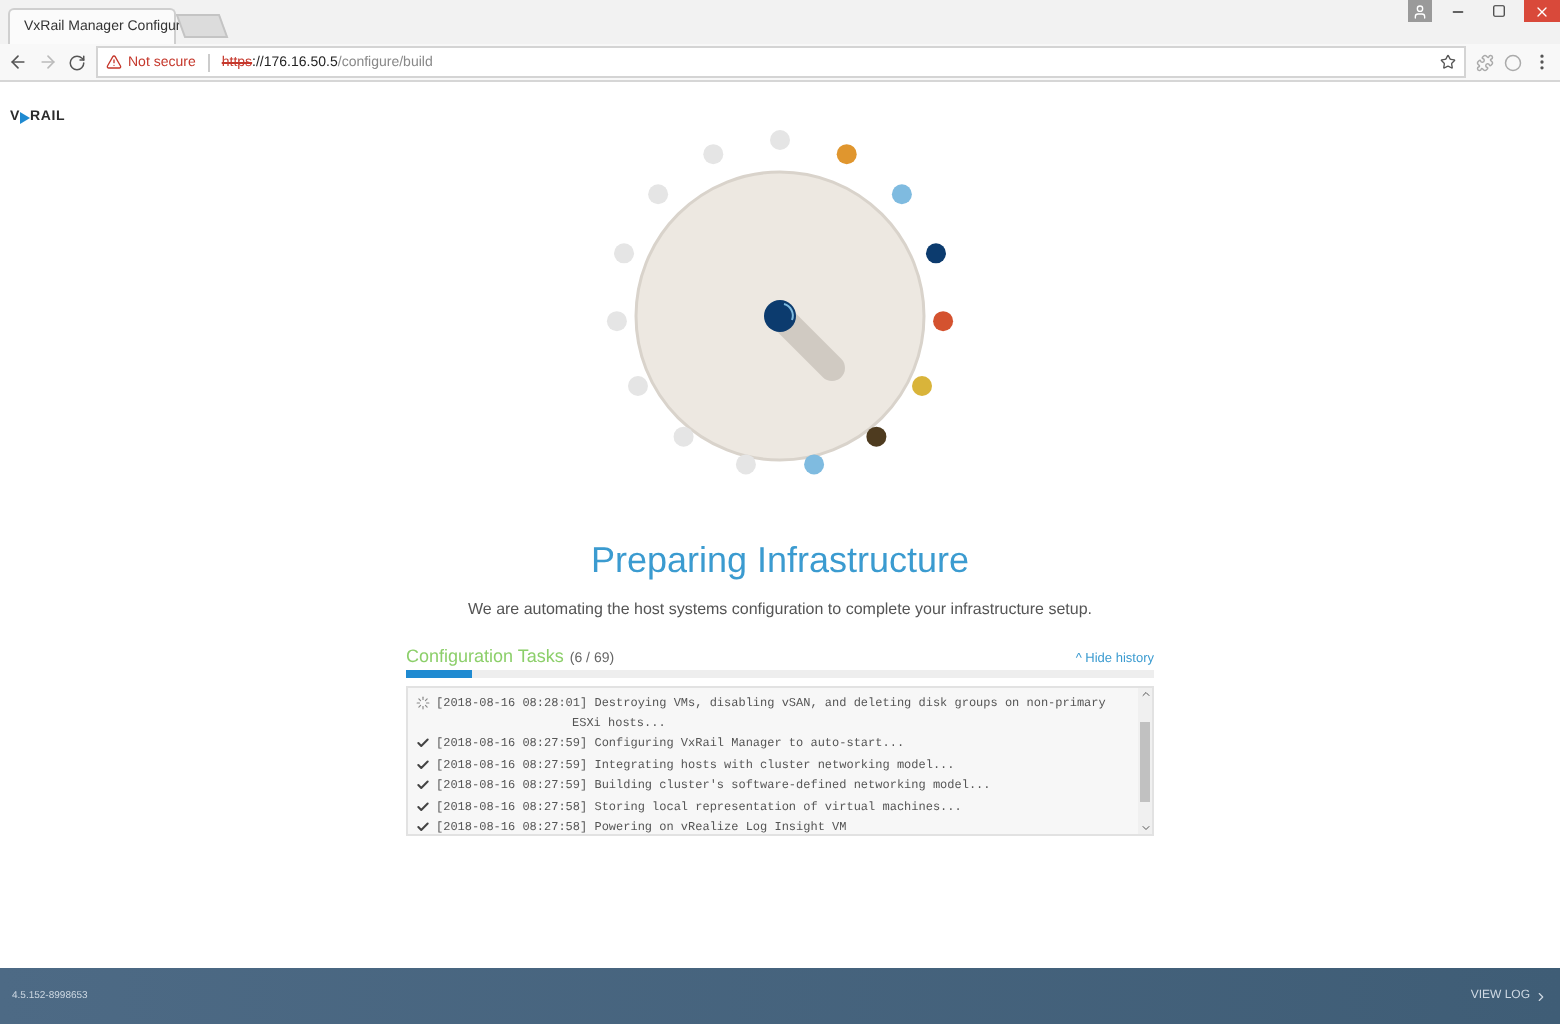  Describe the element at coordinates (114, 62) in the screenshot. I see `warning-icon` at that location.